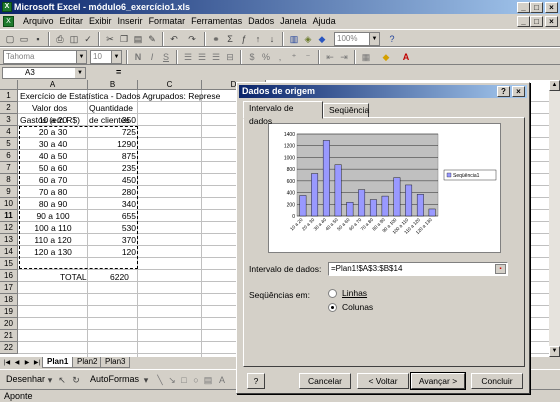 Image resolution: width=560 pixels, height=402 pixels. Describe the element at coordinates (76, 380) in the screenshot. I see `free-rotate-icon: ↻` at that location.